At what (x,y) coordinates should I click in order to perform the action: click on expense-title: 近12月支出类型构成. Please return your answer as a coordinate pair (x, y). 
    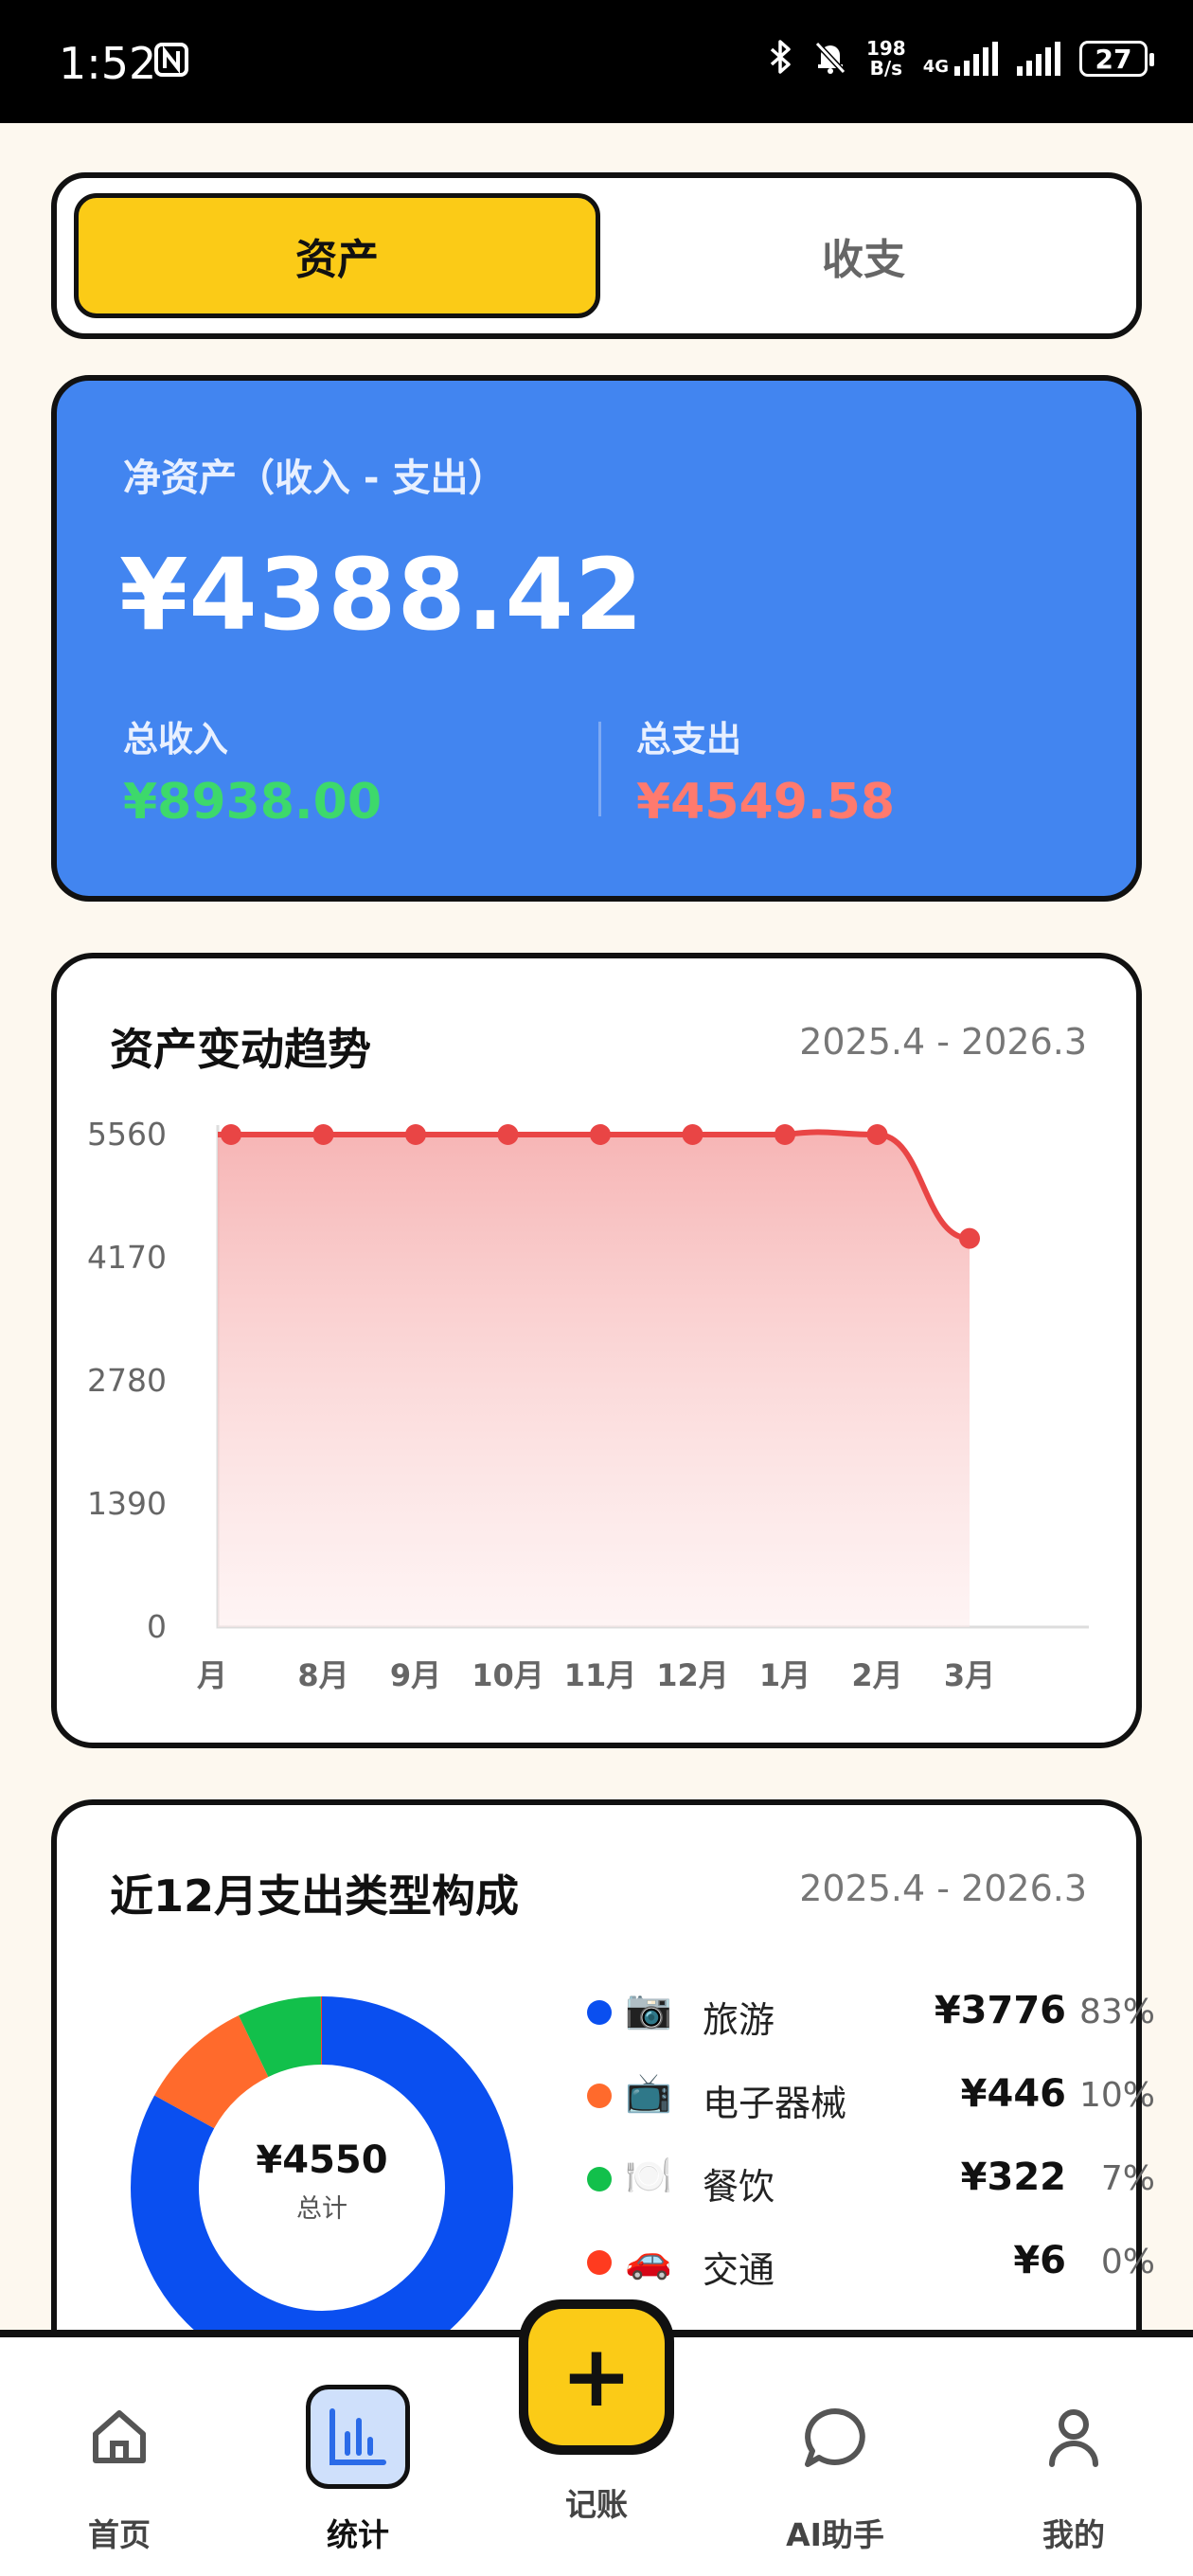
    Looking at the image, I should click on (315, 1896).